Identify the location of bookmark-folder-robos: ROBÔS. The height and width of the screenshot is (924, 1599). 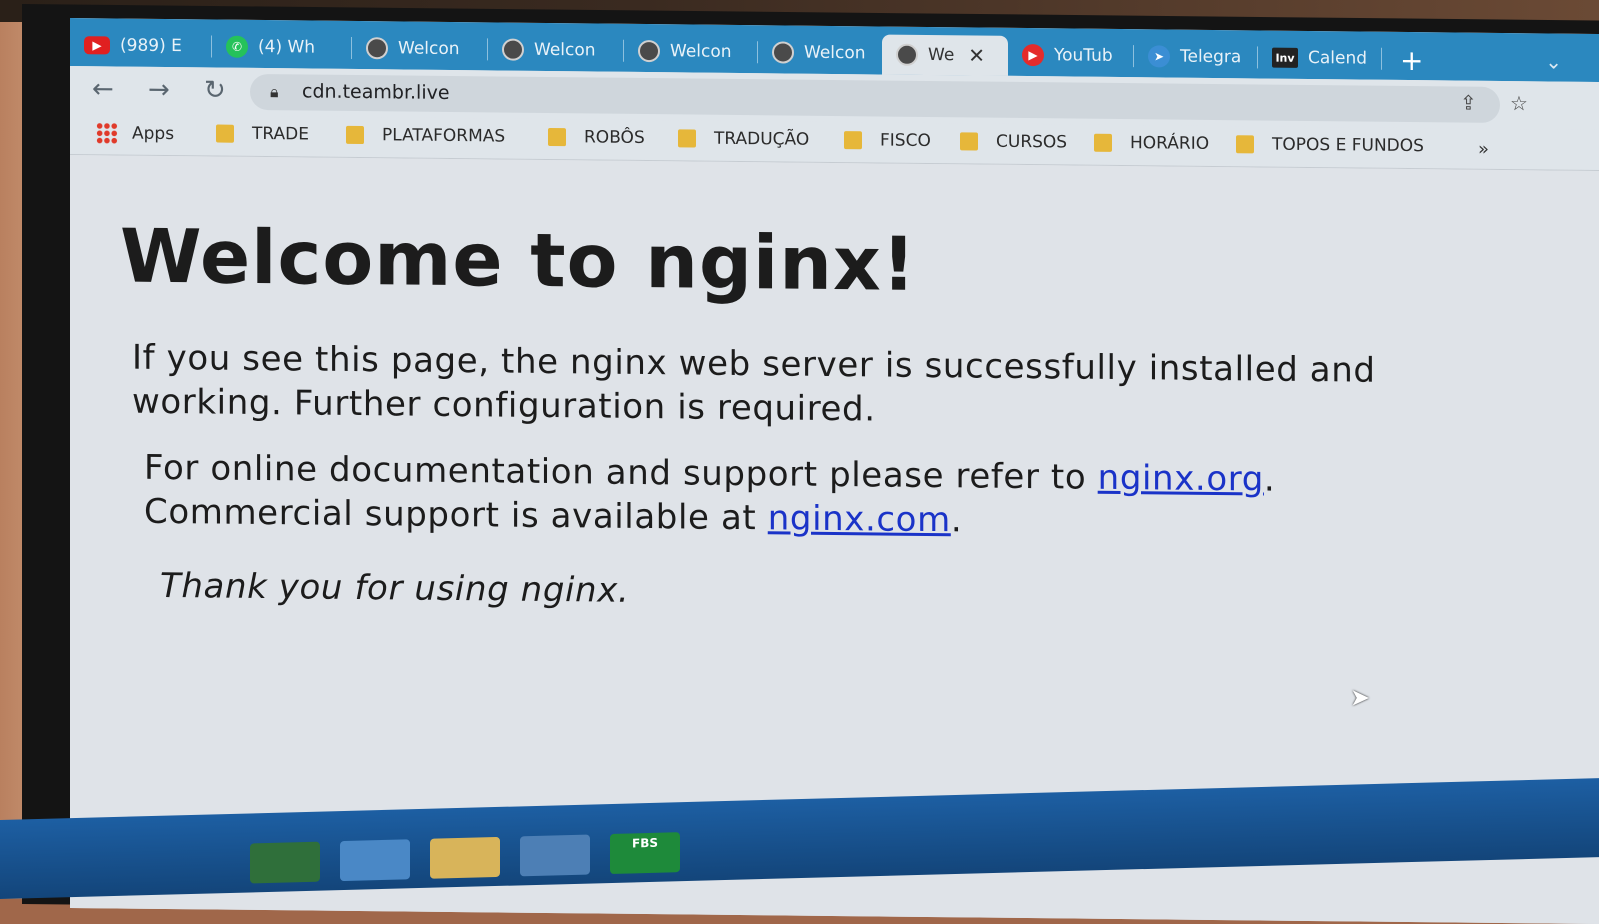
(596, 137).